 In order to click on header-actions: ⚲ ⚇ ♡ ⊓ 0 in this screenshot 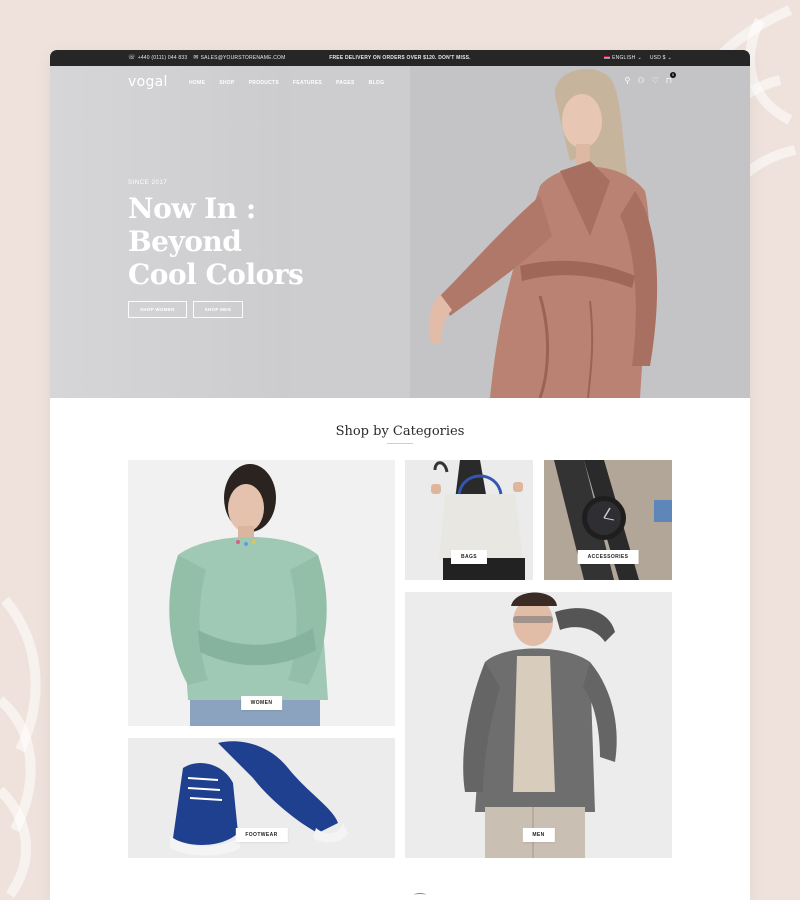, I will do `click(650, 78)`.